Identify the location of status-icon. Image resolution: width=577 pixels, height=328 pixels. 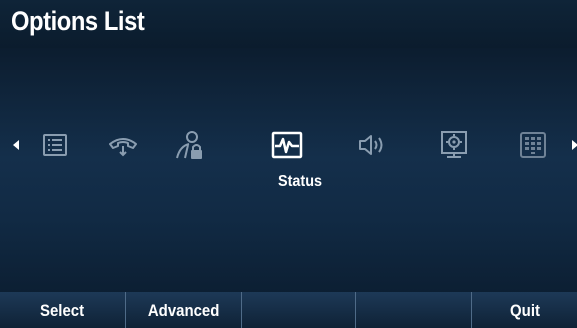
(287, 145).